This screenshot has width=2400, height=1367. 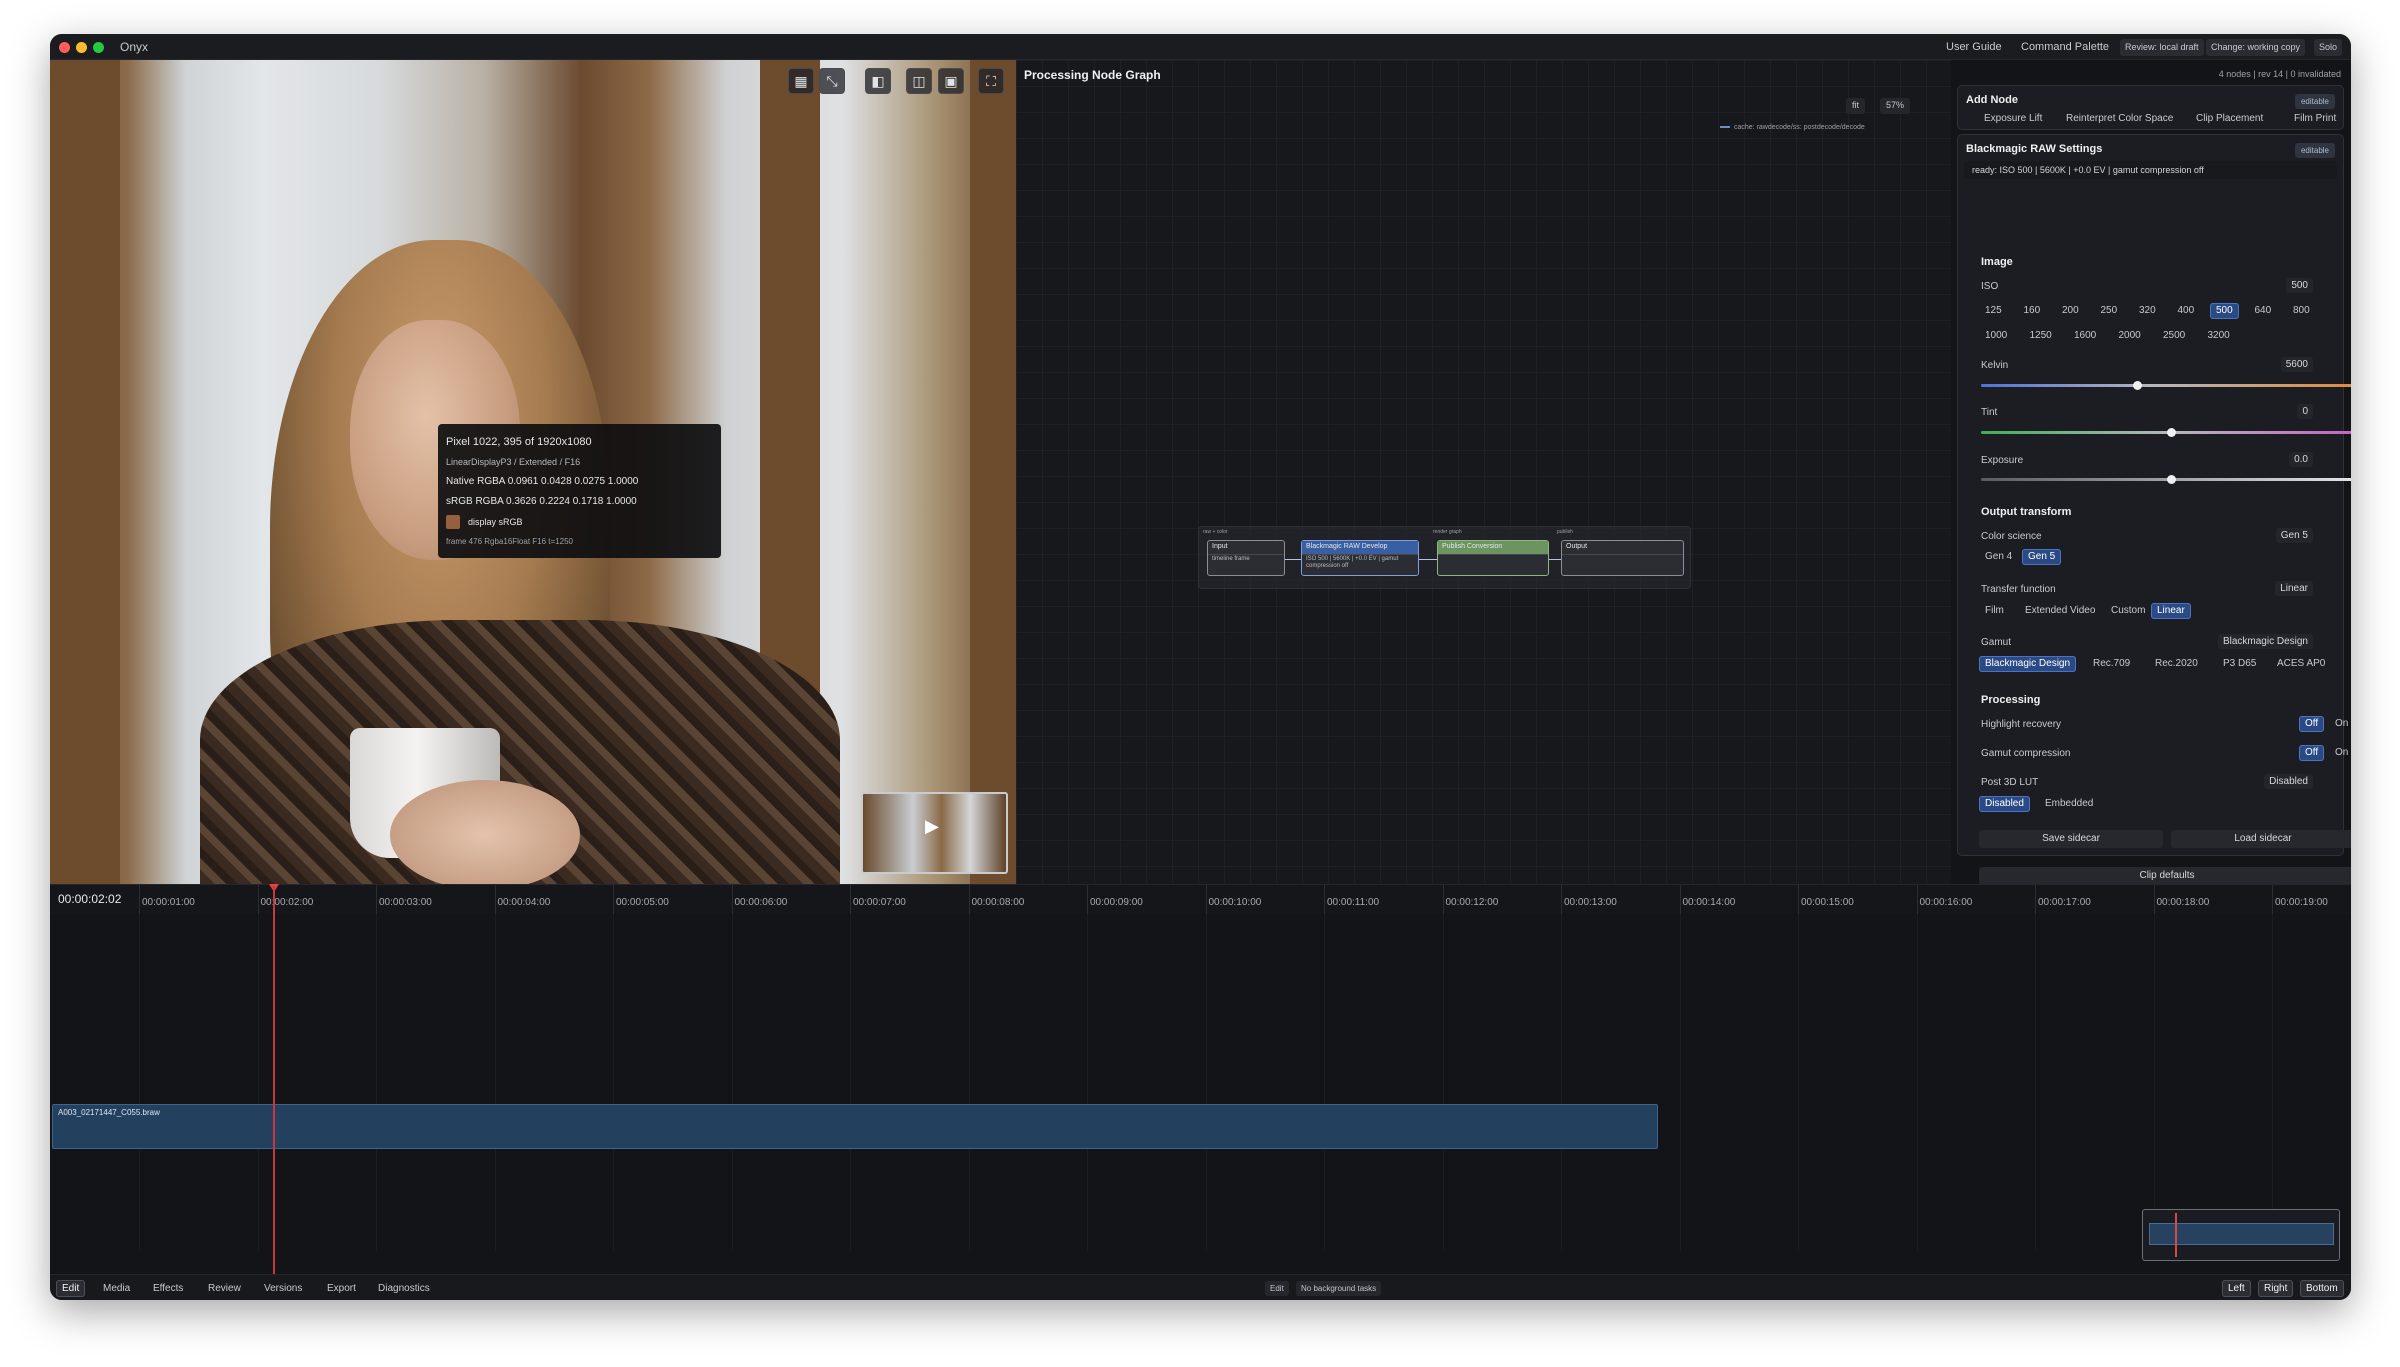 What do you see at coordinates (2174, 336) in the screenshot?
I see `iso-option: 2500` at bounding box center [2174, 336].